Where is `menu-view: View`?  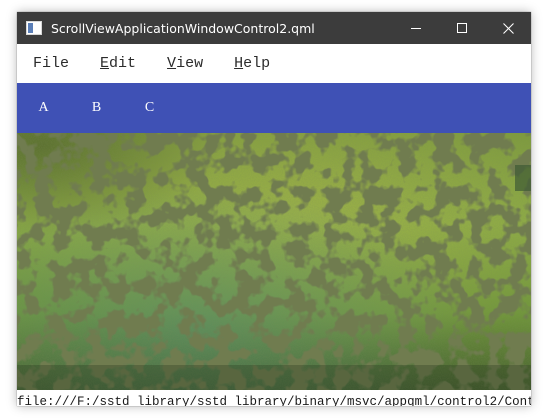 menu-view: View is located at coordinates (185, 63).